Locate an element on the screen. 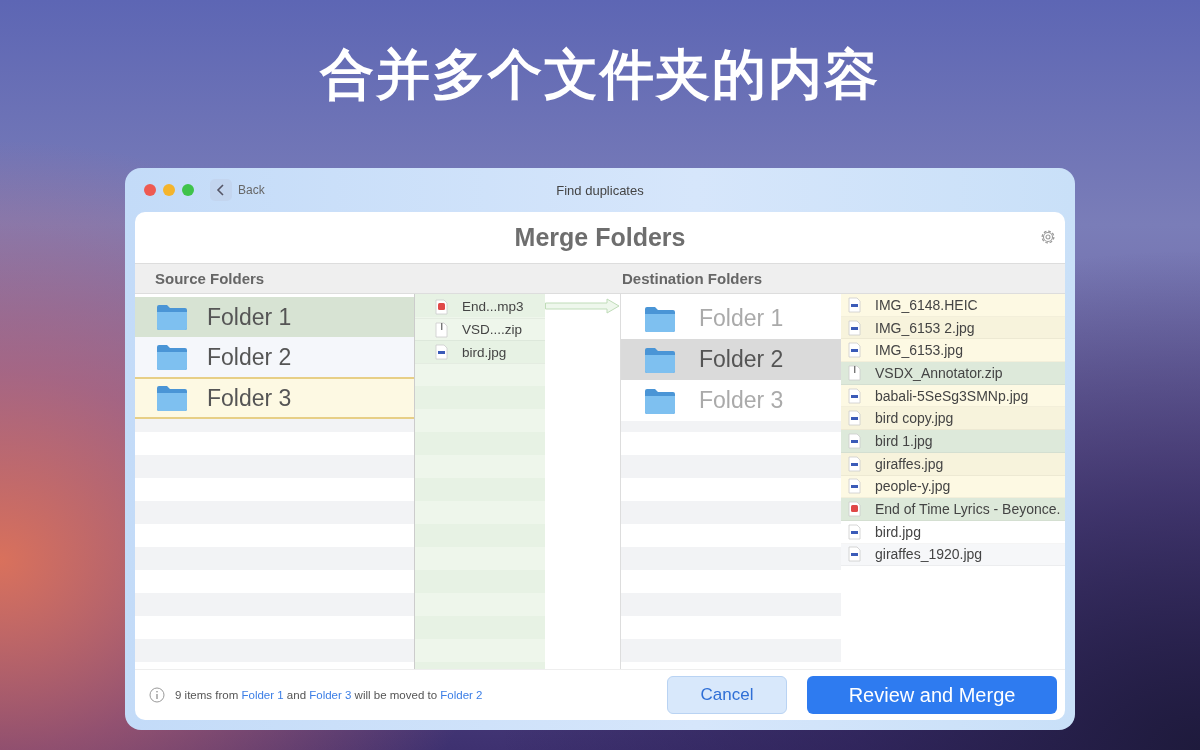 The height and width of the screenshot is (750, 1200). file-row: bird.jpg is located at coordinates (480, 353).